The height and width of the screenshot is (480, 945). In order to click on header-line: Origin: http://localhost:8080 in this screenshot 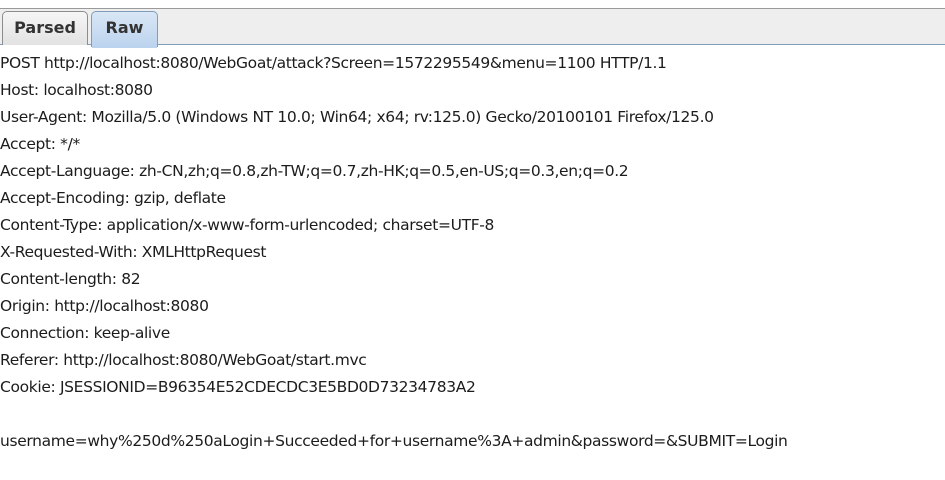, I will do `click(104, 306)`.